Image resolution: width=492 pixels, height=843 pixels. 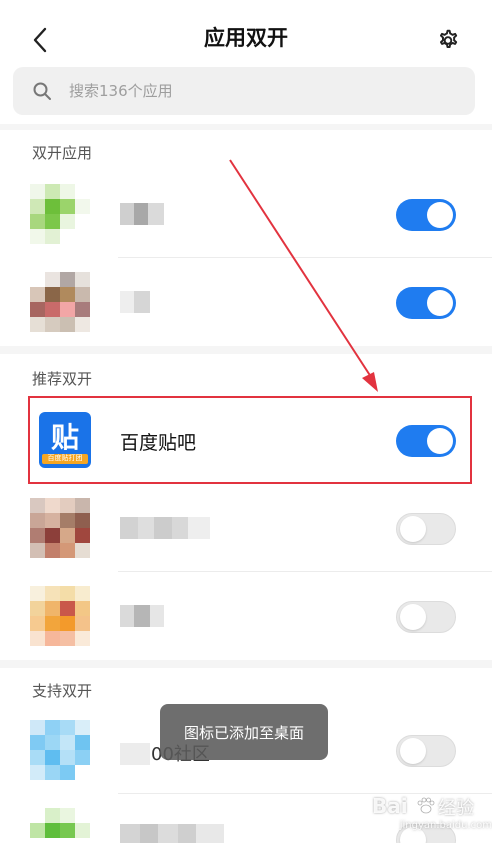 I want to click on section-title-recommended: 推荐双开, so click(x=62, y=379).